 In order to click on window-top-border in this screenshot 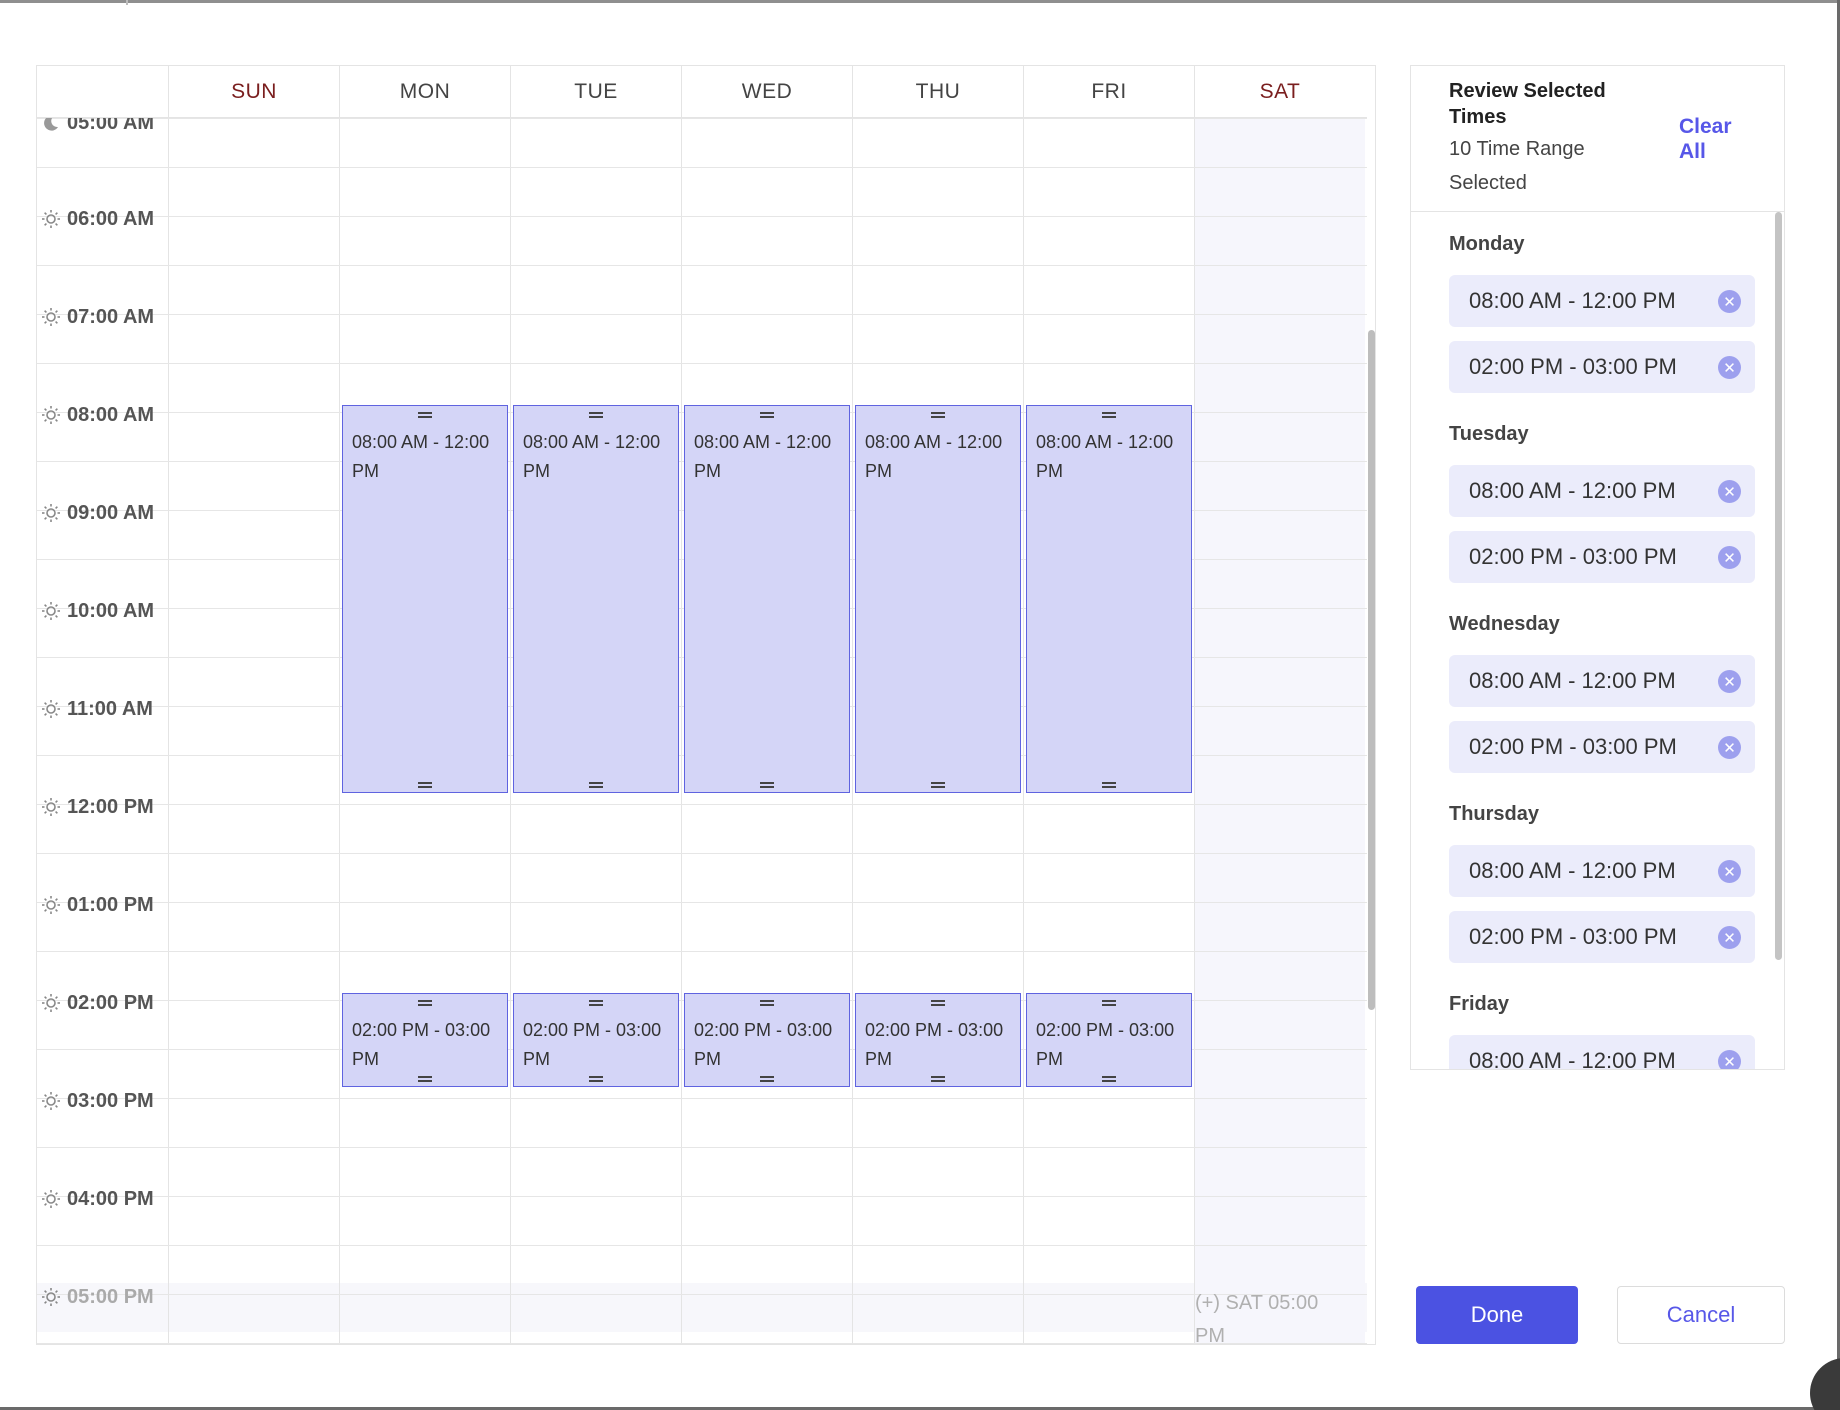, I will do `click(920, 1)`.